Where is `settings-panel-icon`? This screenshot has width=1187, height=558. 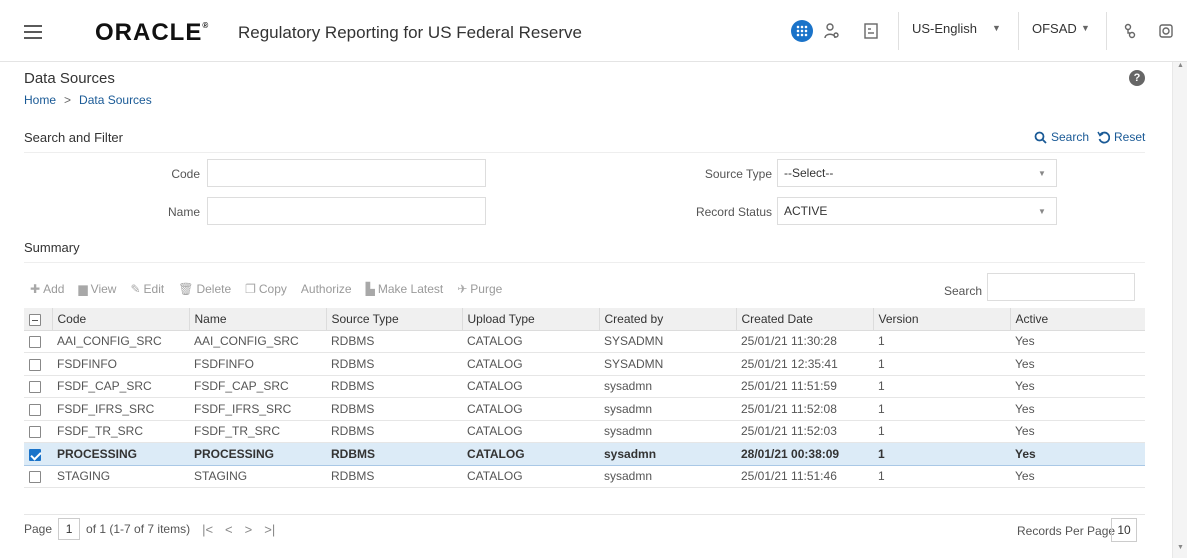 settings-panel-icon is located at coordinates (1166, 31).